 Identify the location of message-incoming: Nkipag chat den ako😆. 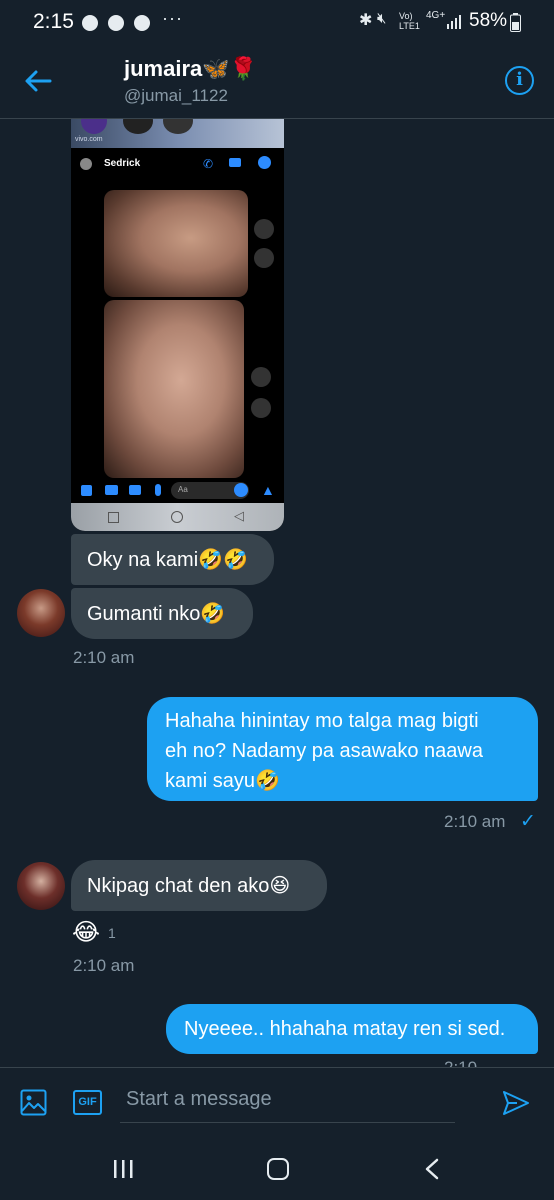
(199, 885).